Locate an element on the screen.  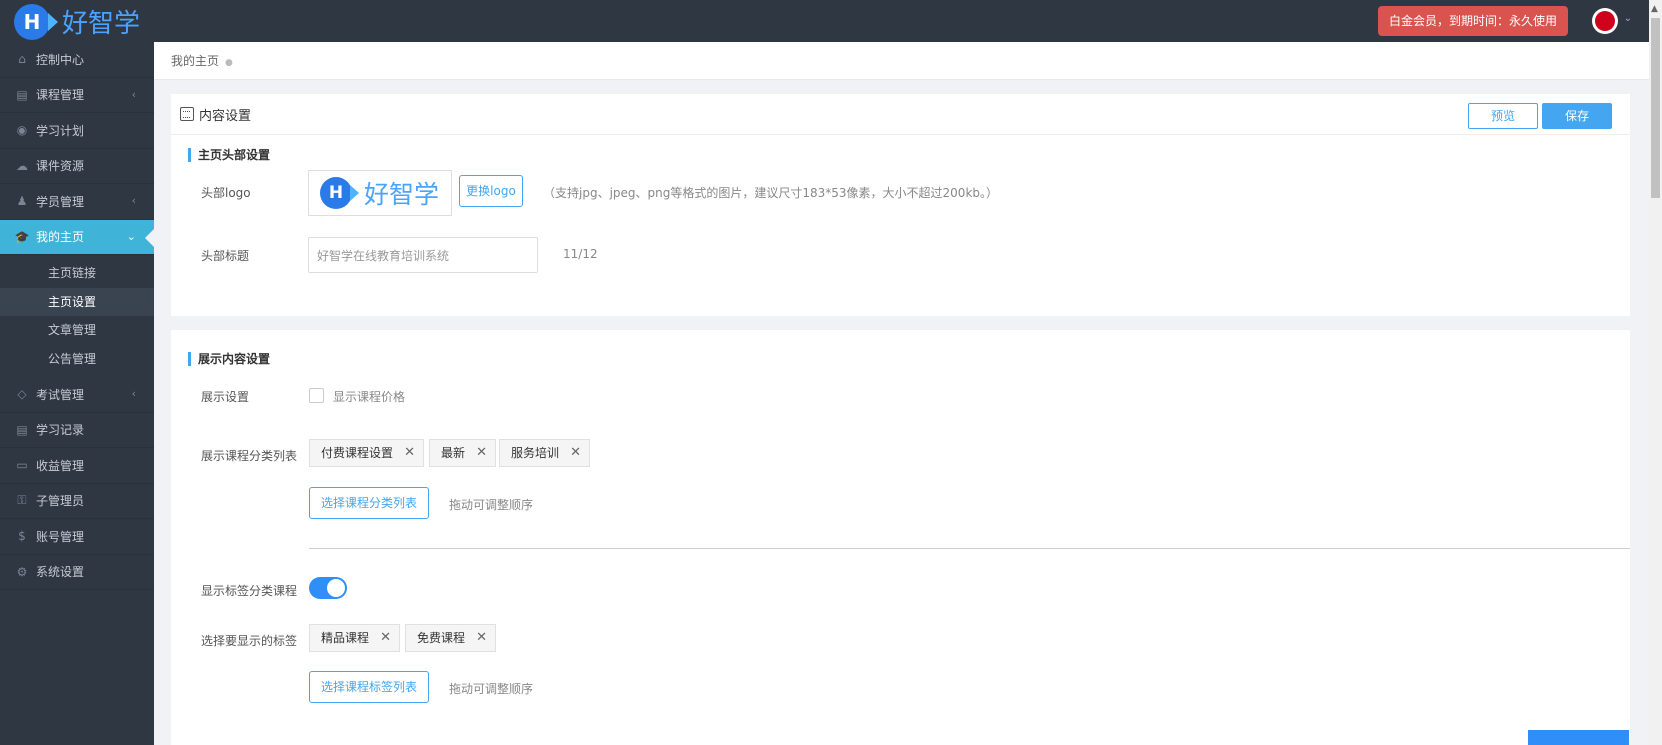
sidebar-item-resources: ☁ 课件资源 is located at coordinates (77, 166).